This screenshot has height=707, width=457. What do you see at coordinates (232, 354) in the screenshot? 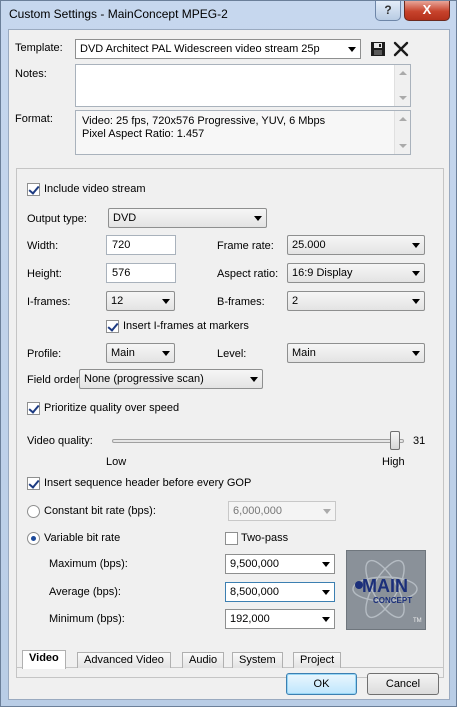
I see `level-label: Level:` at bounding box center [232, 354].